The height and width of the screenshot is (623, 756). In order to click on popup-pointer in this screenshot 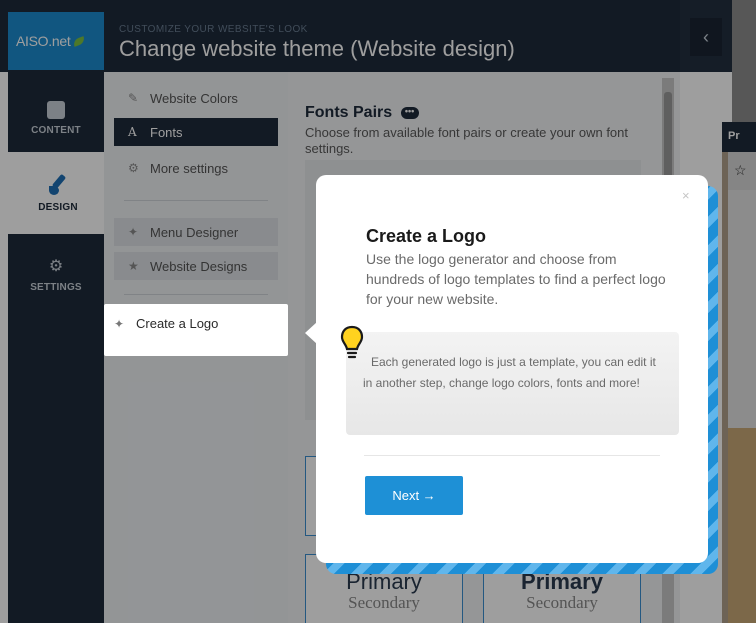, I will do `click(311, 333)`.